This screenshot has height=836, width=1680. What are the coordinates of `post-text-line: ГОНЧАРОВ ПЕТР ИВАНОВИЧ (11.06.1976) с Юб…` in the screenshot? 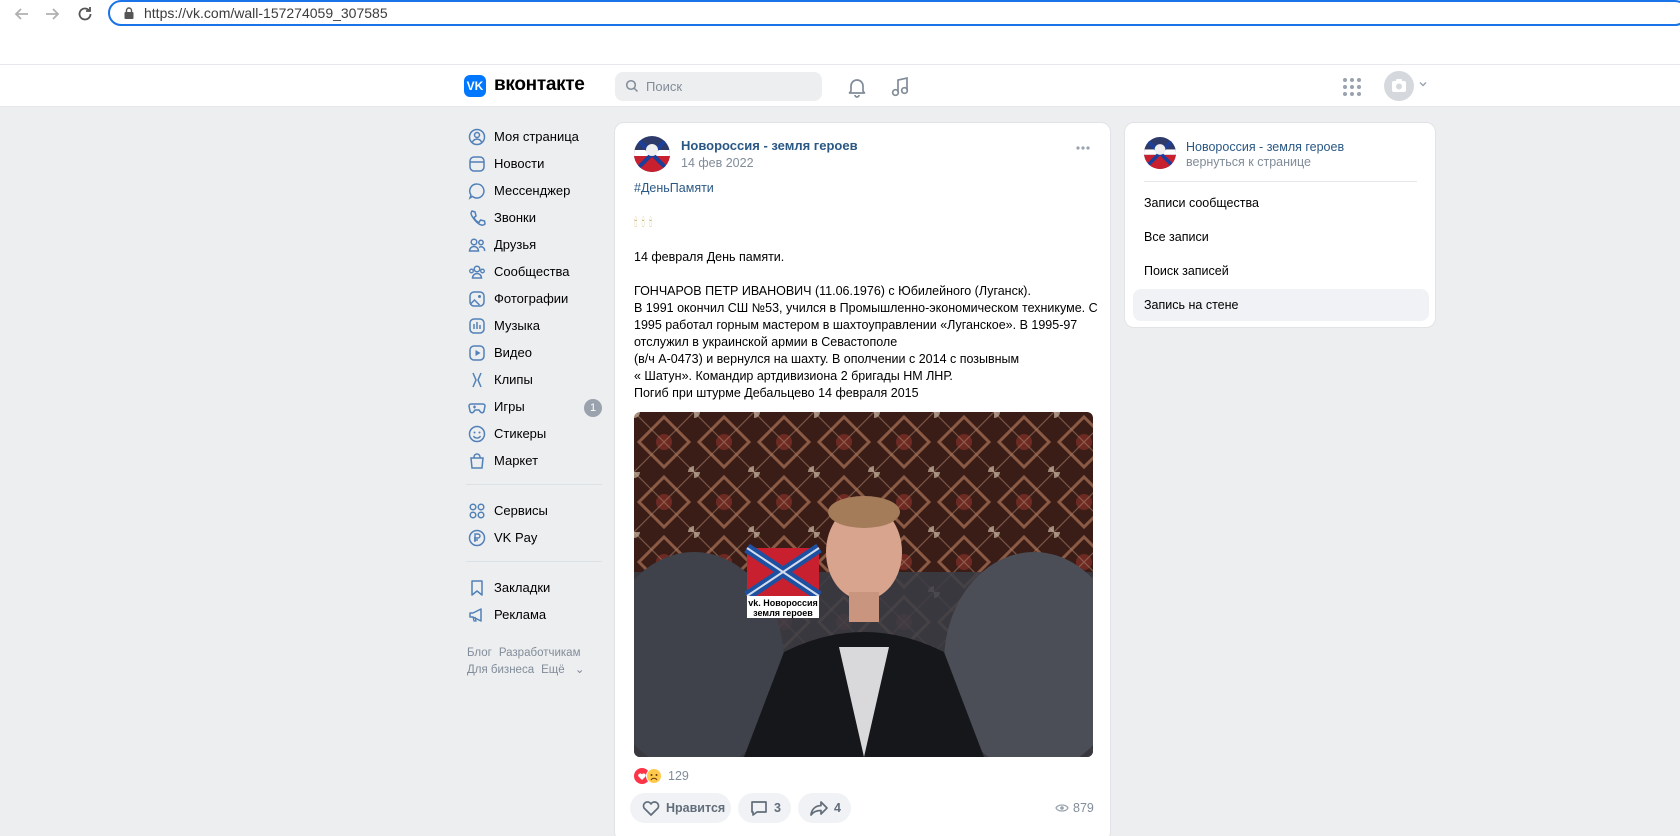 It's located at (832, 291).